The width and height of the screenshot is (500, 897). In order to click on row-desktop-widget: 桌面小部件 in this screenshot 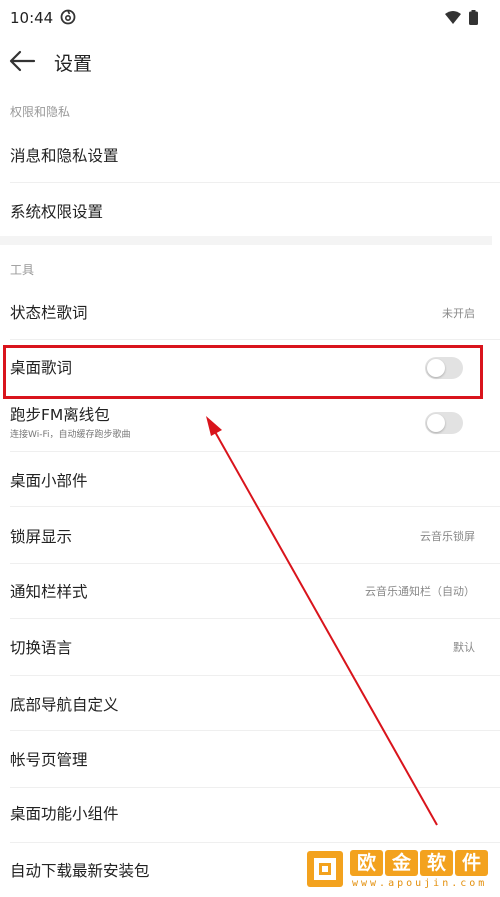, I will do `click(250, 479)`.